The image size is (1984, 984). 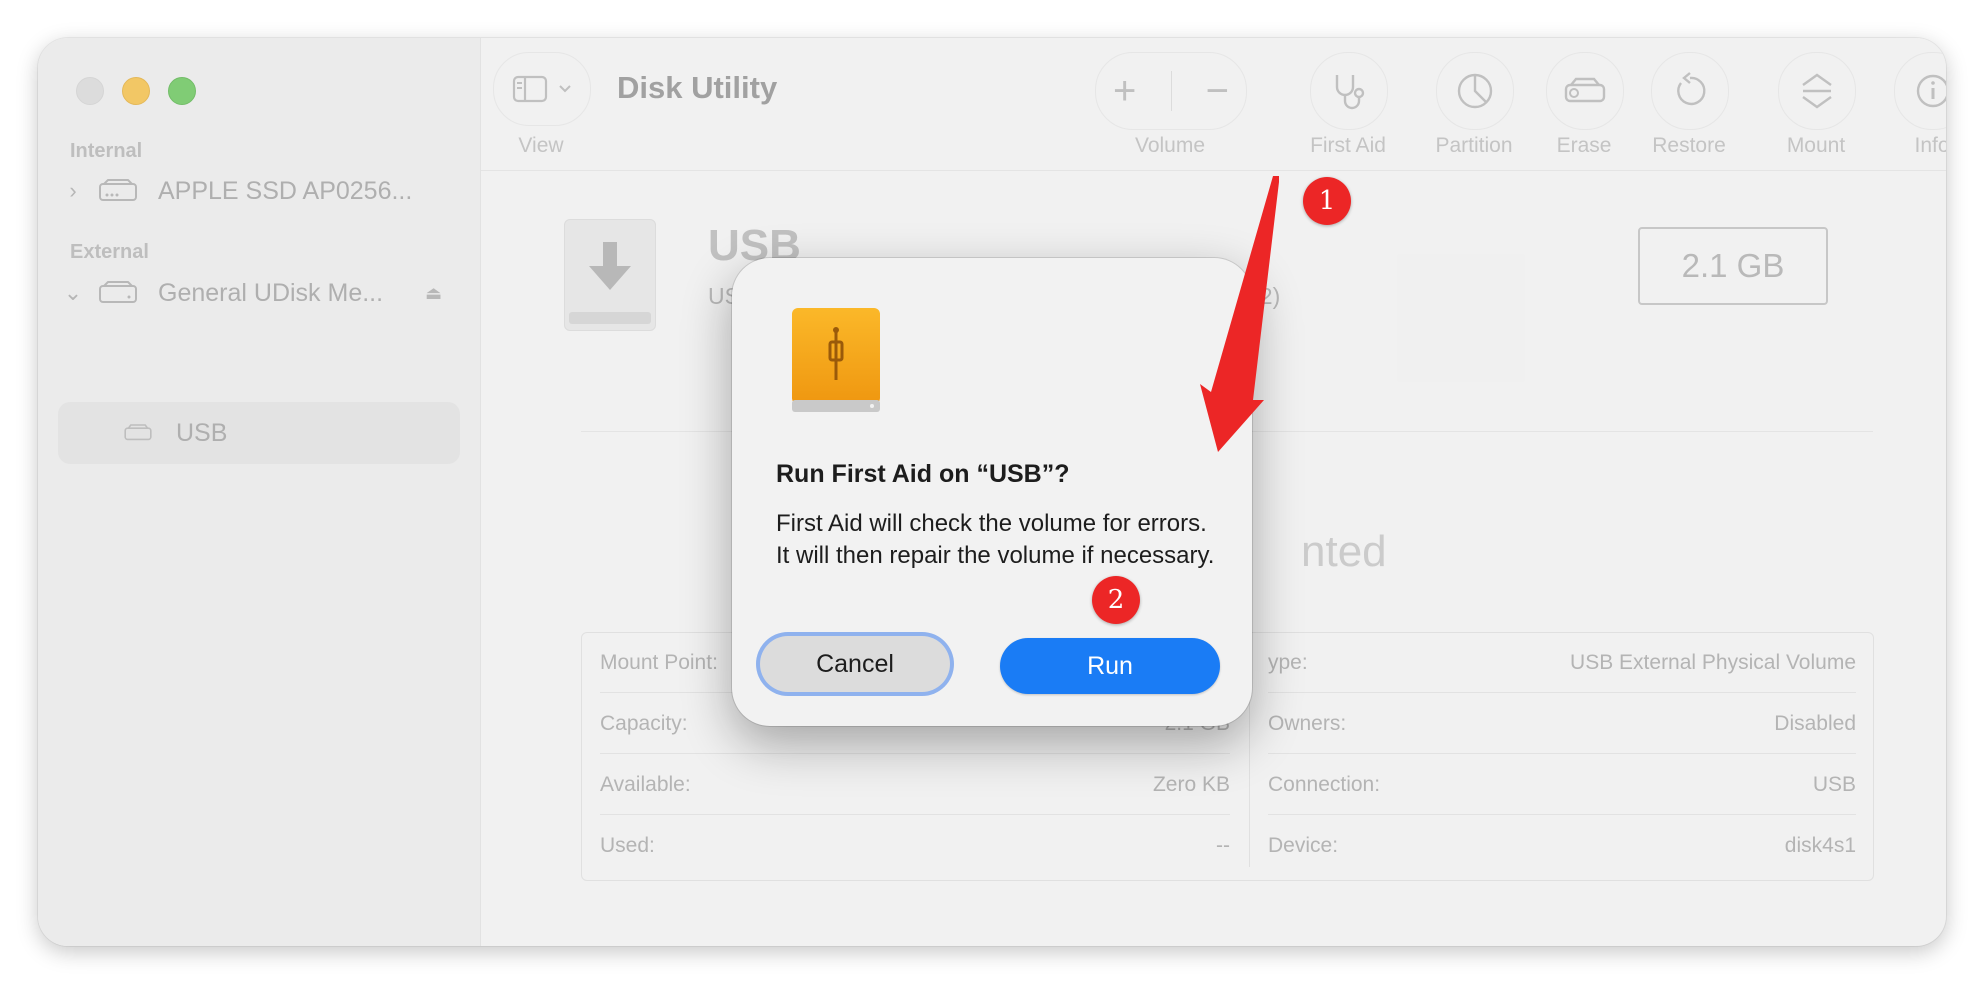 I want to click on step-1-badge: 1, so click(x=1327, y=201).